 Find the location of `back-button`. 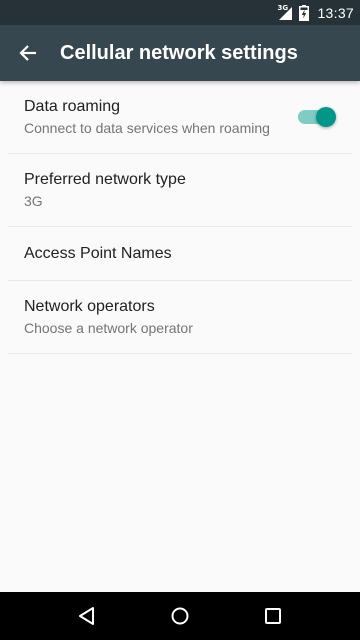

back-button is located at coordinates (28, 53).